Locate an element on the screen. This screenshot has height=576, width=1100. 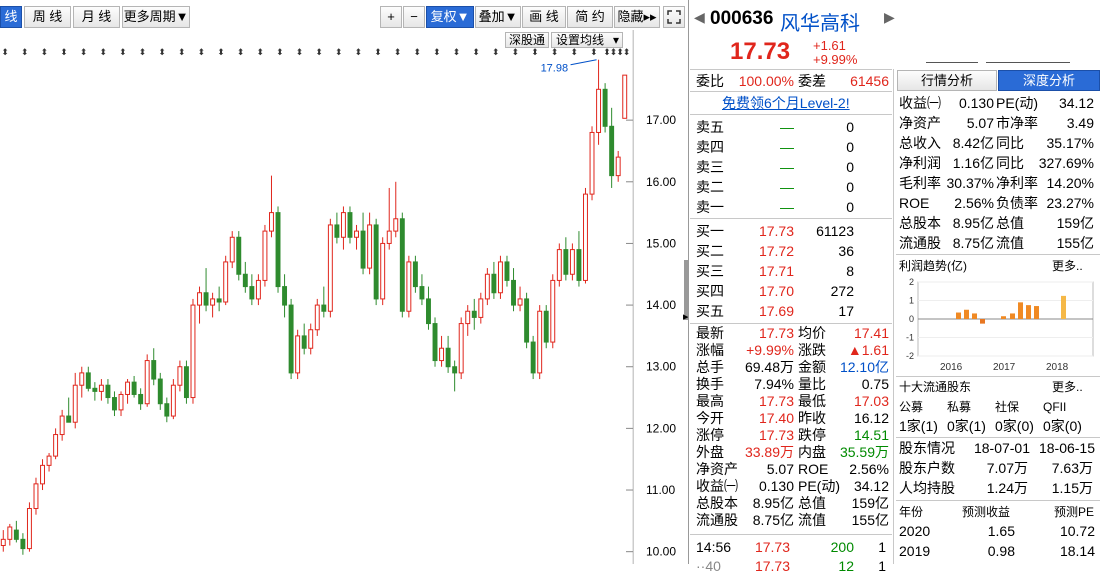
zoom-out-button: − is located at coordinates (414, 17).